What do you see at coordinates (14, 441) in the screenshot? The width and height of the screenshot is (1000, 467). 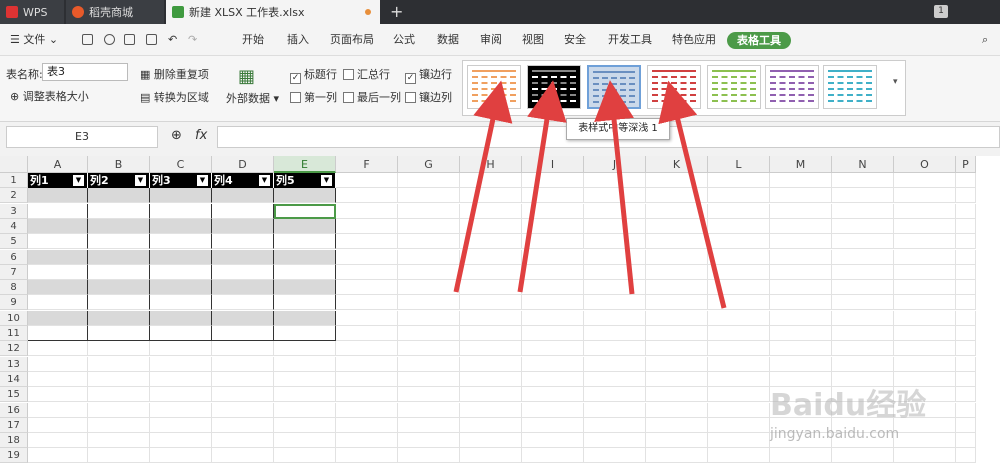 I see `row-header: 18` at bounding box center [14, 441].